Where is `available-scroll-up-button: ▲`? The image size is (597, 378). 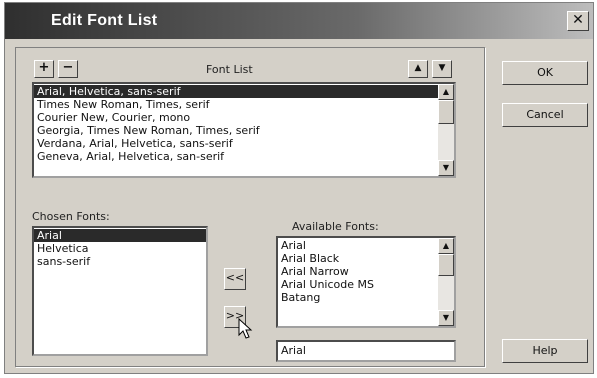
available-scroll-up-button: ▲ is located at coordinates (446, 246).